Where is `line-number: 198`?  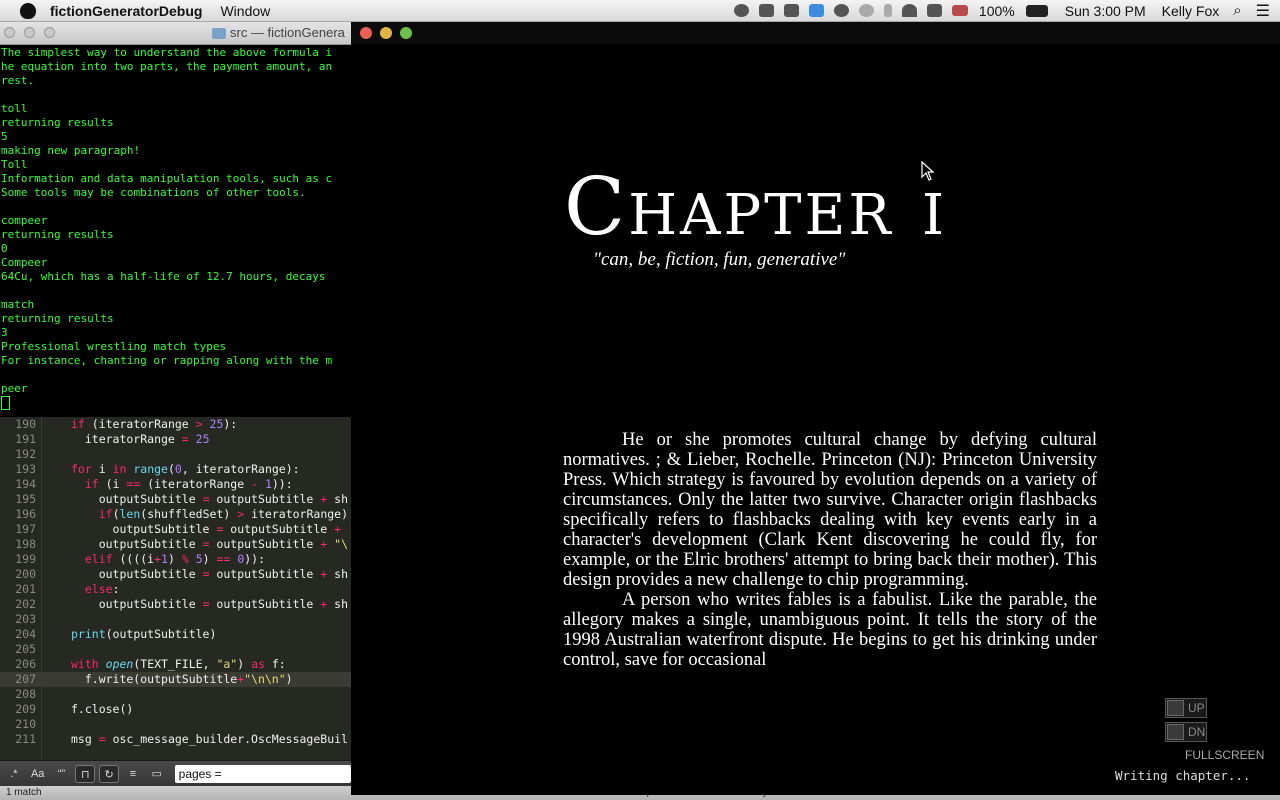
line-number: 198 is located at coordinates (25, 544).